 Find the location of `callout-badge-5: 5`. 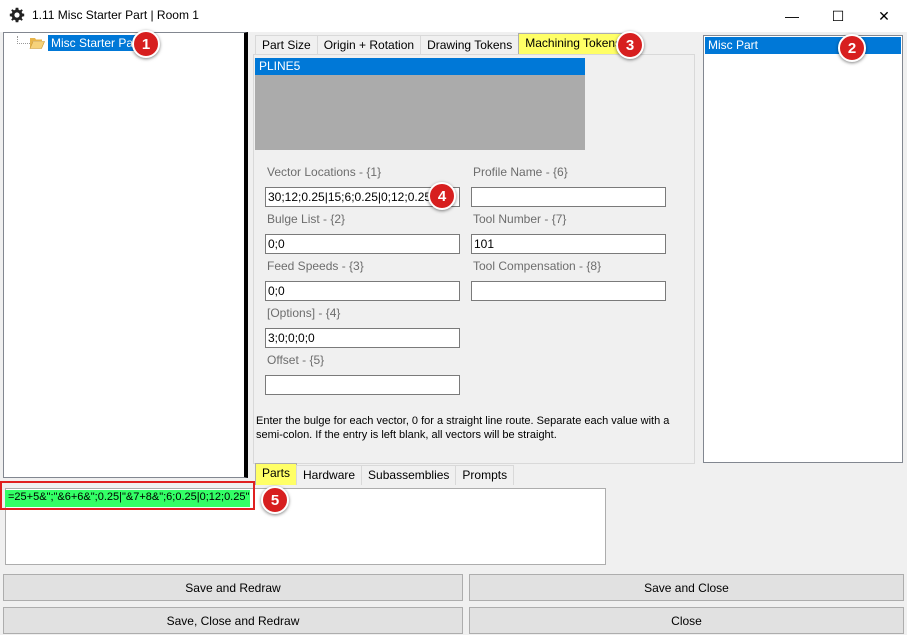

callout-badge-5: 5 is located at coordinates (275, 500).